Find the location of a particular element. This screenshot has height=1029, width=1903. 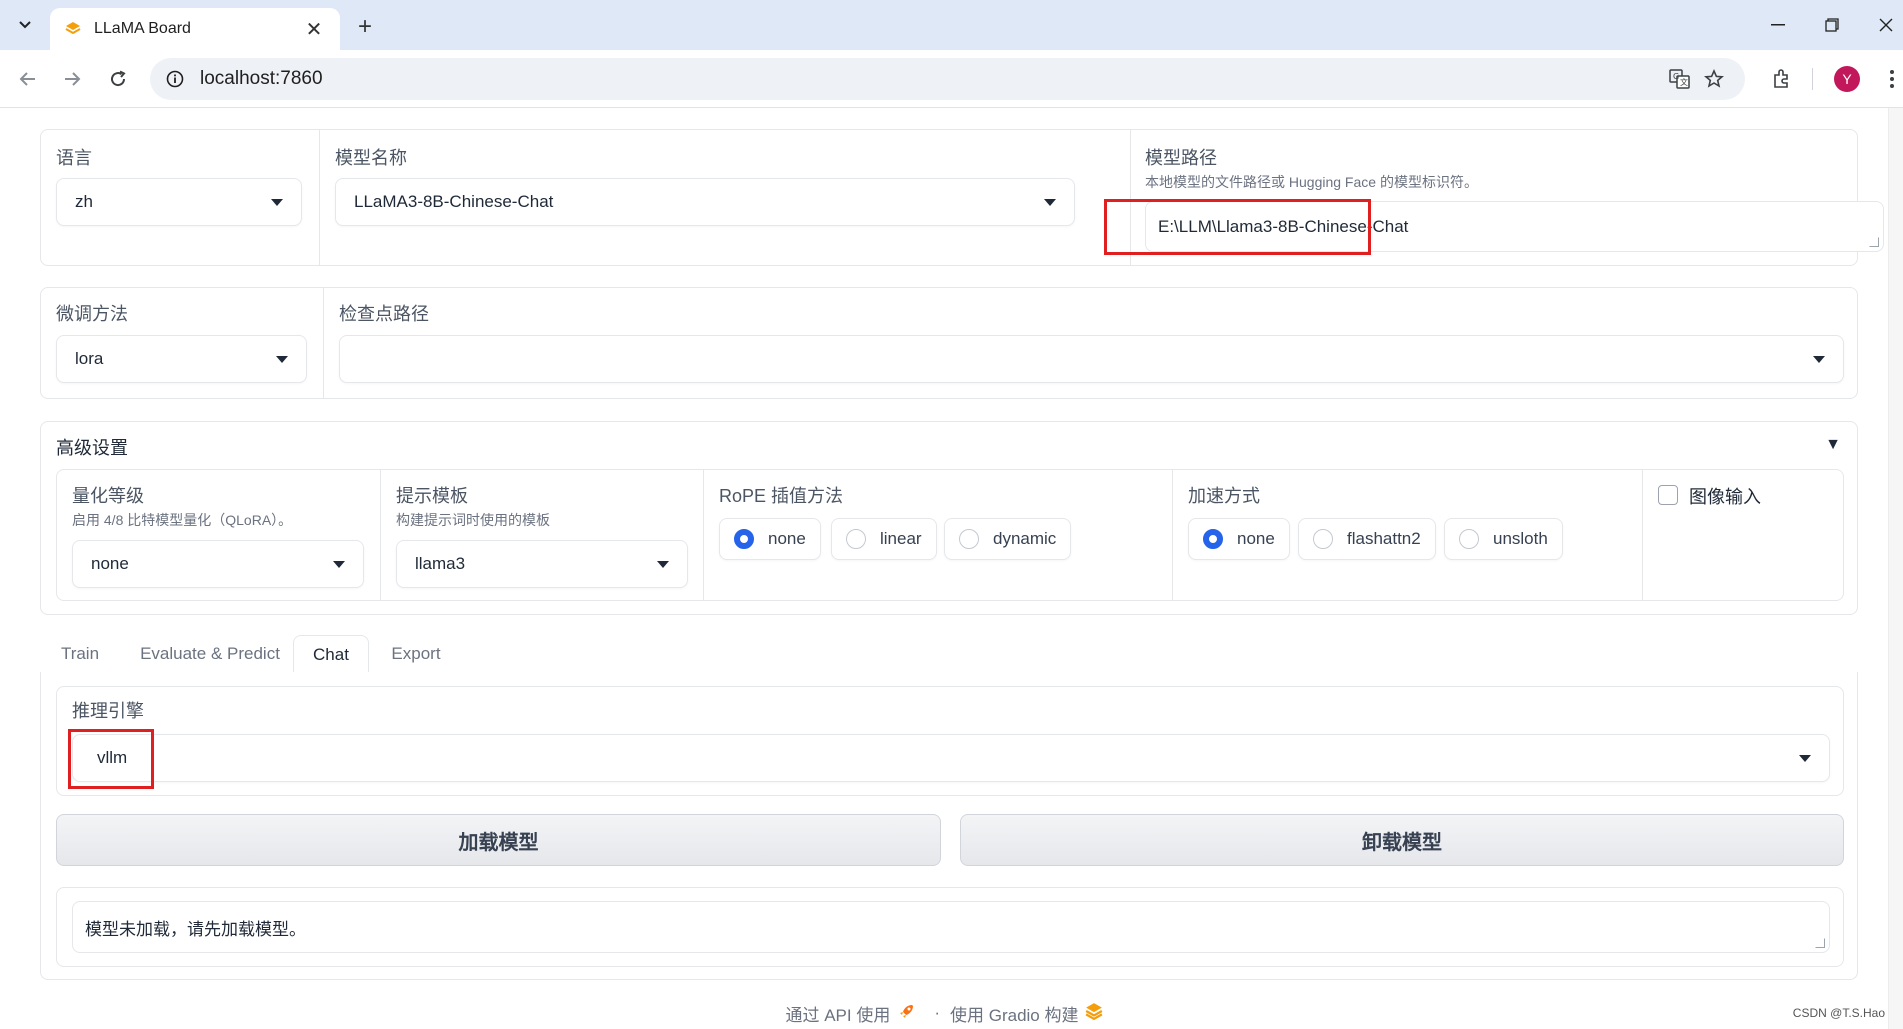

url-text: localhost:7860 is located at coordinates (261, 78).